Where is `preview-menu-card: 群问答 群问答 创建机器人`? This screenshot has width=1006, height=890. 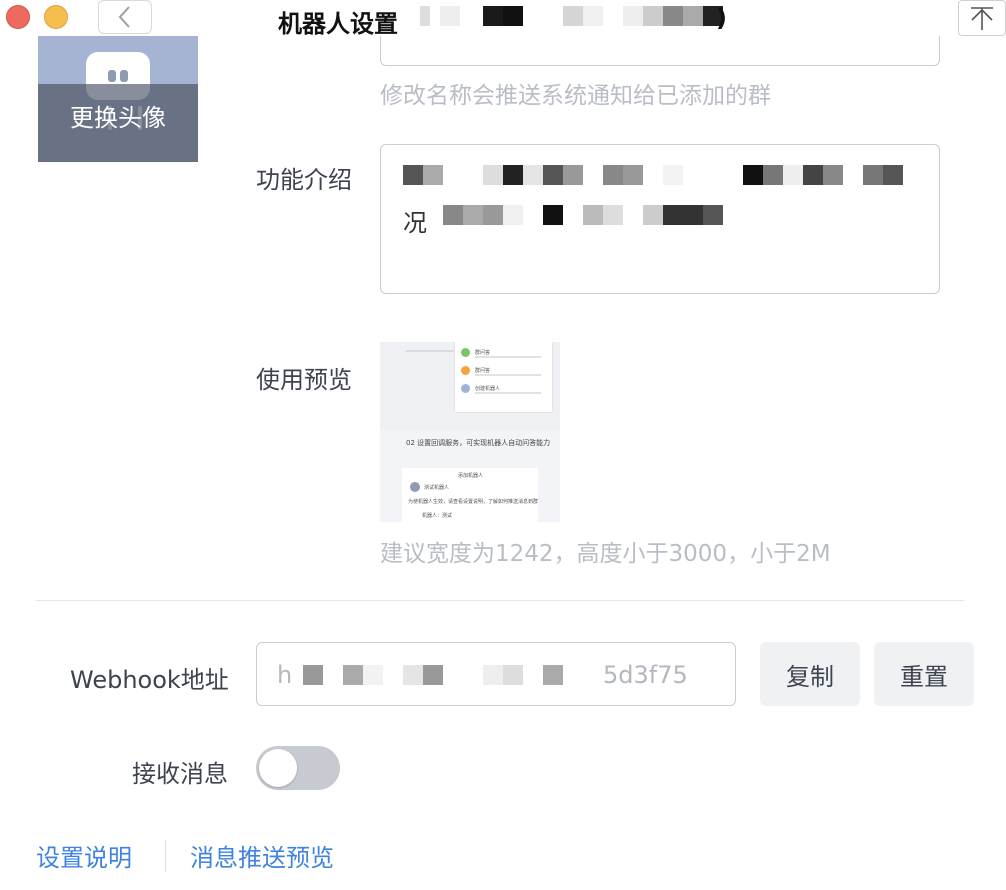 preview-menu-card: 群问答 群问答 创建机器人 is located at coordinates (503, 377).